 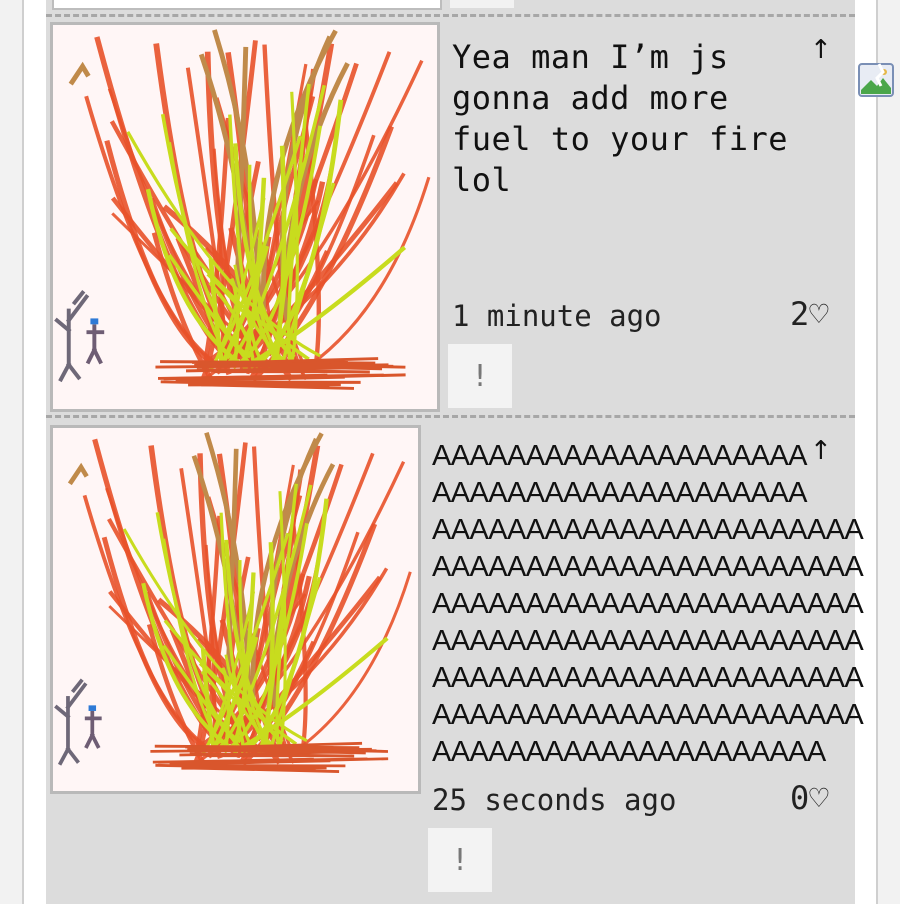 I want to click on previous-post-report-button-edge, so click(x=482, y=4).